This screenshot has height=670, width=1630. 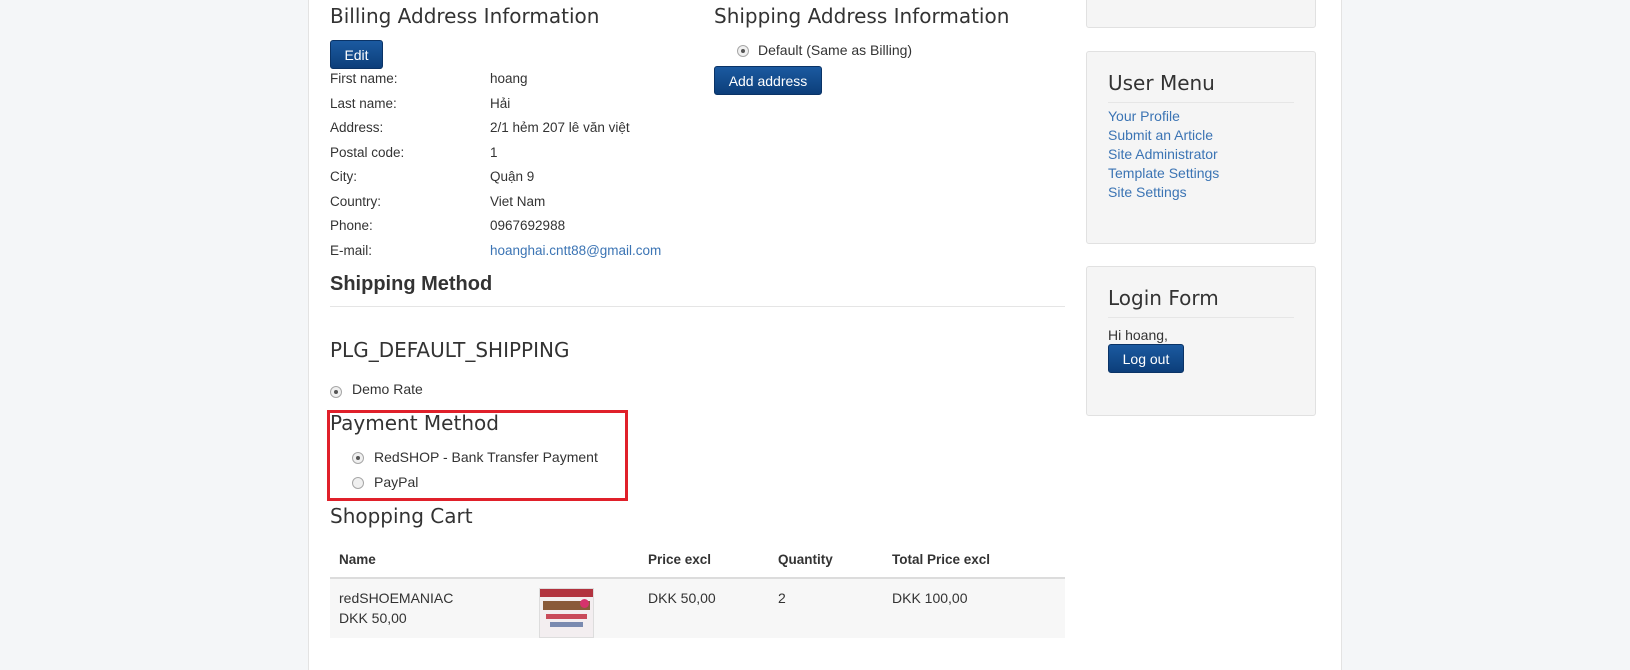 I want to click on logout-button: Log out, so click(x=1146, y=358).